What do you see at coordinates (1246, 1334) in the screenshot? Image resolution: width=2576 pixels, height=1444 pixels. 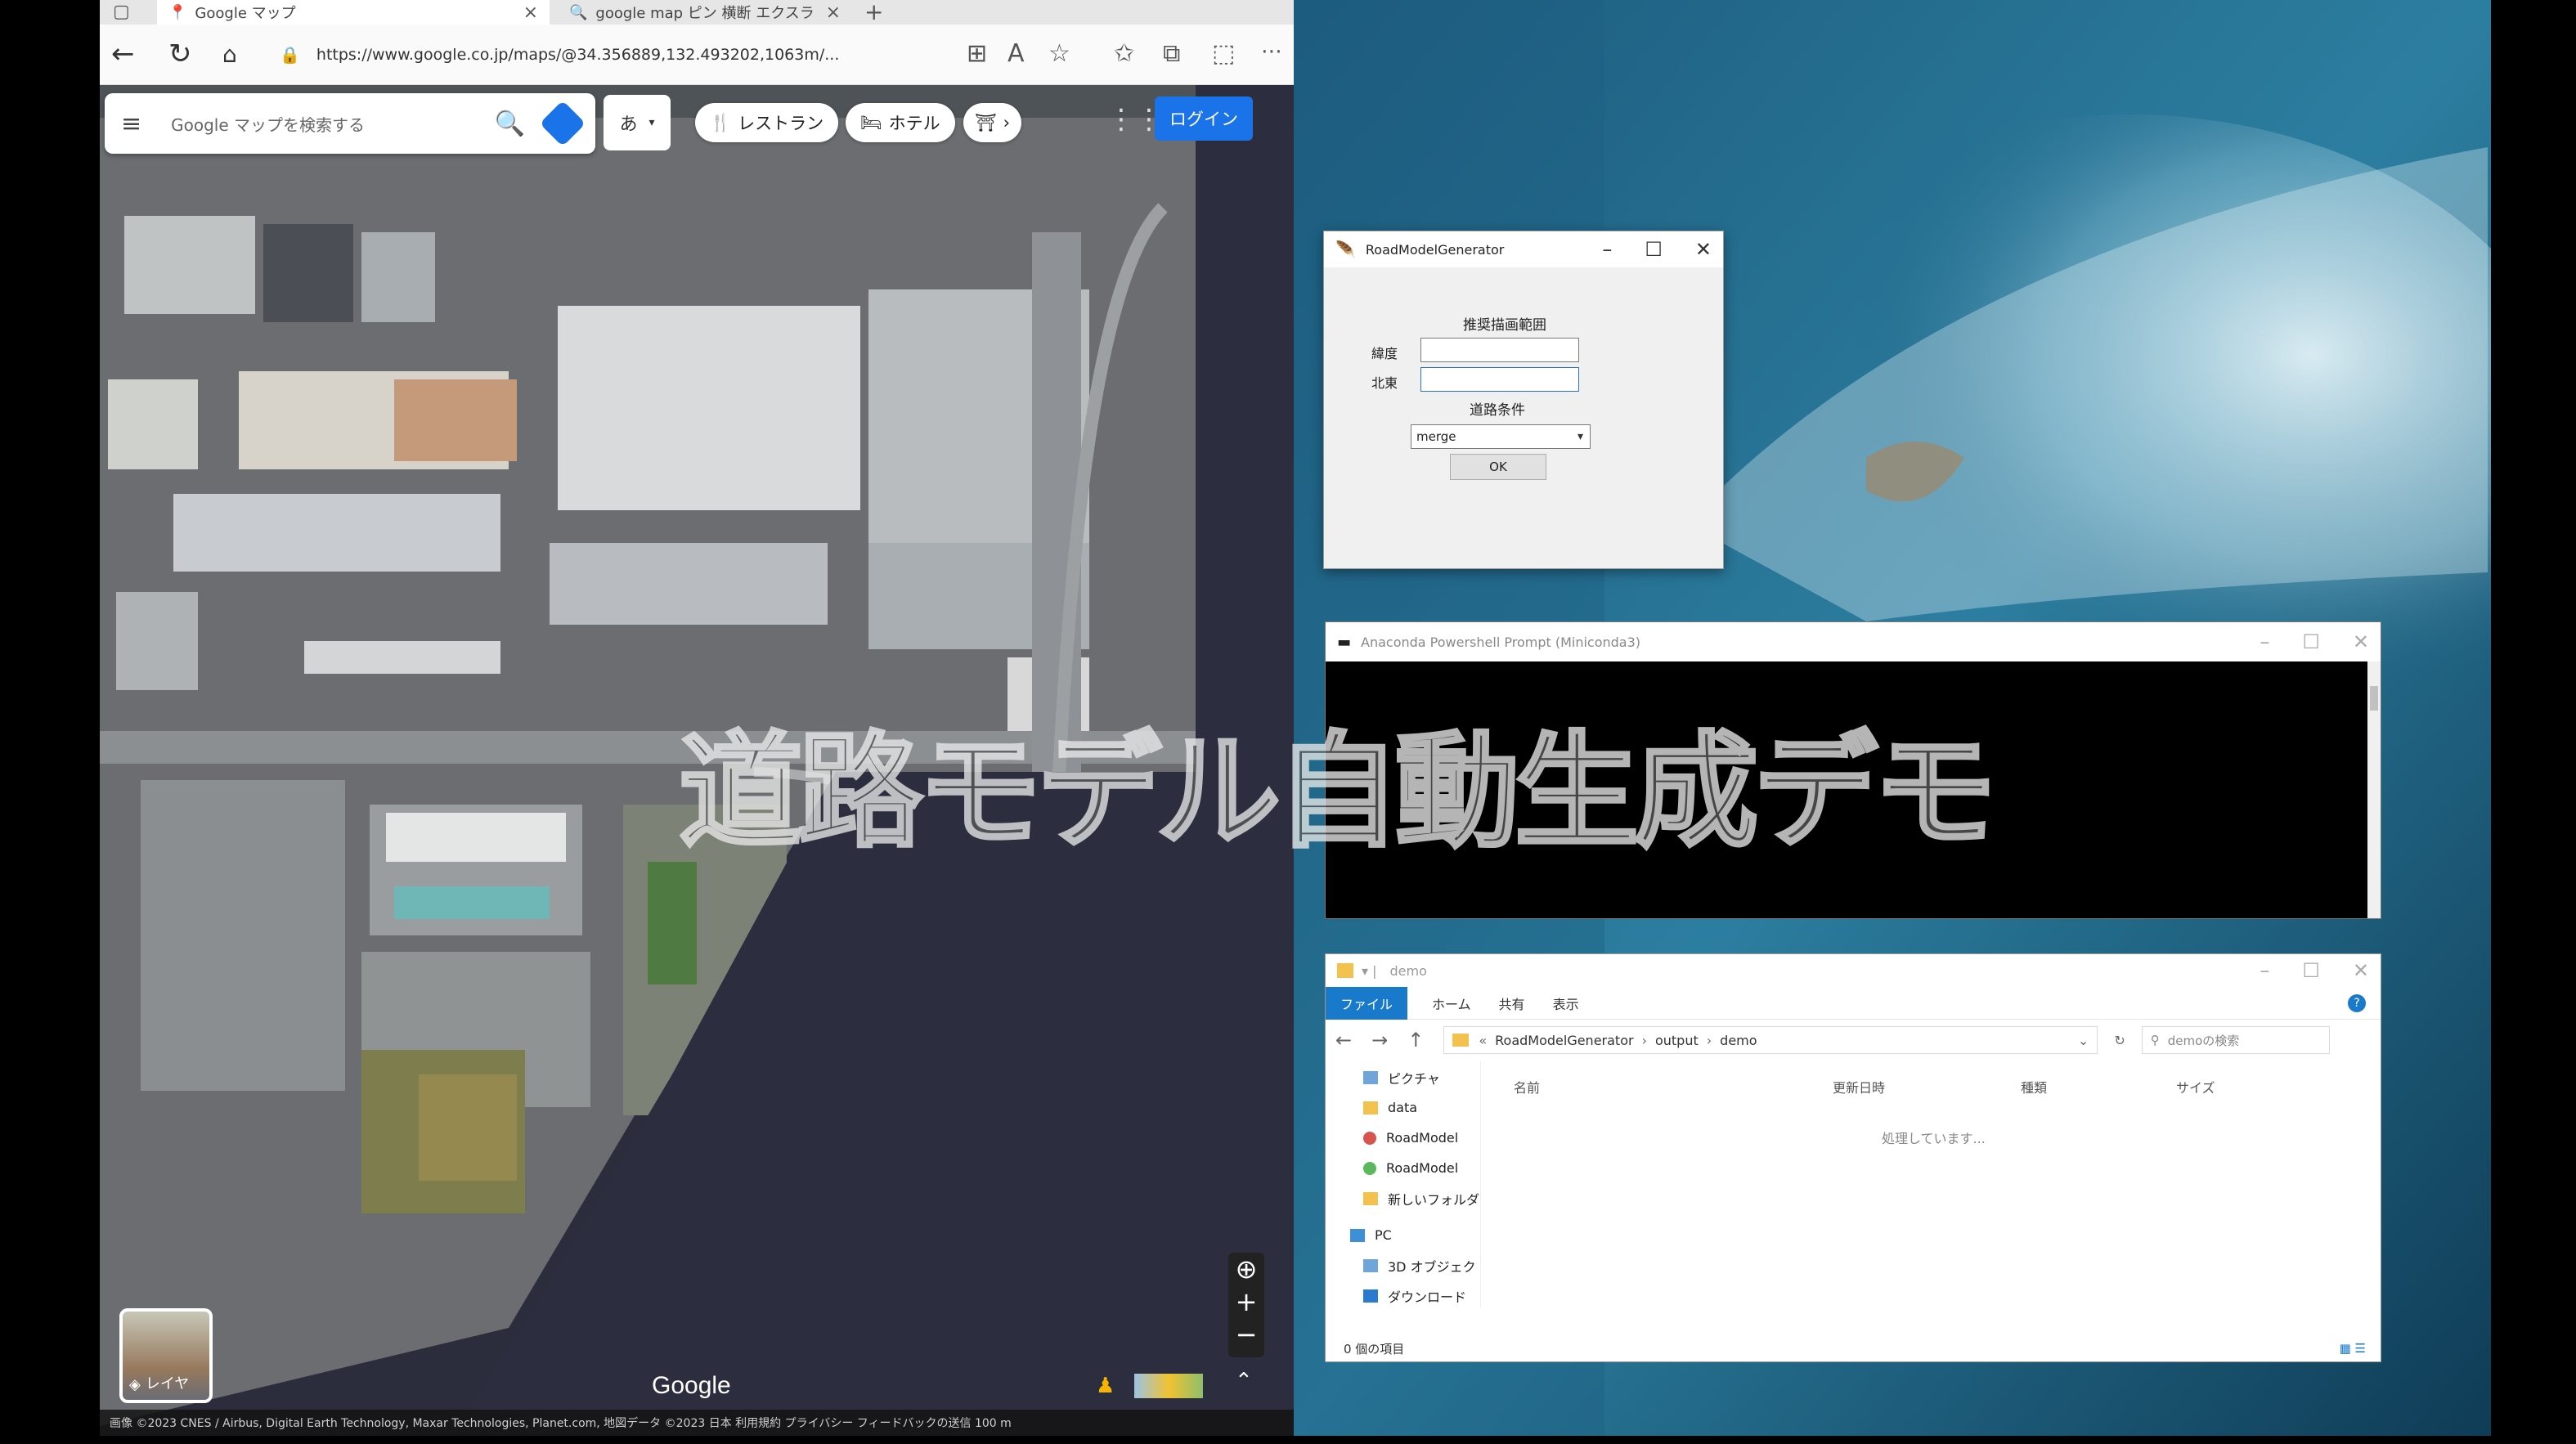 I see `zoom-out-button: −` at bounding box center [1246, 1334].